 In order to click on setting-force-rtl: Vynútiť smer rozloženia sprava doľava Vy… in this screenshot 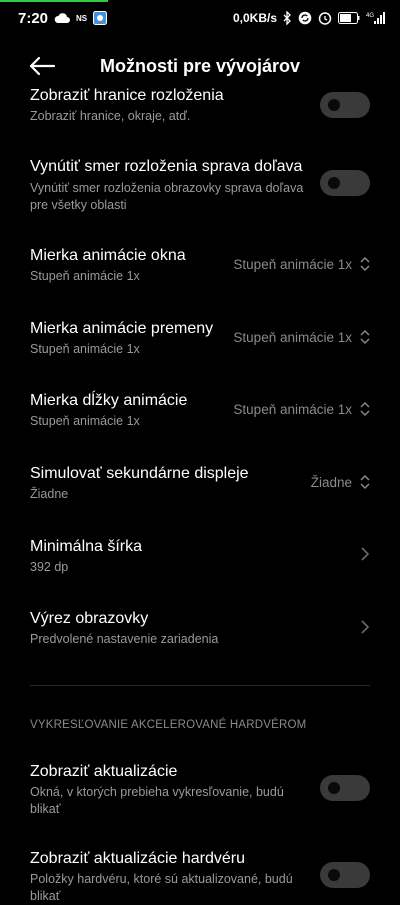, I will do `click(200, 188)`.